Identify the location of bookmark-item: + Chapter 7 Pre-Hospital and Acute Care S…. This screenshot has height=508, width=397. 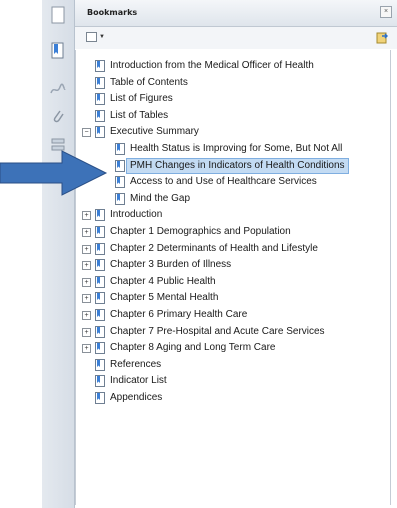
(203, 332).